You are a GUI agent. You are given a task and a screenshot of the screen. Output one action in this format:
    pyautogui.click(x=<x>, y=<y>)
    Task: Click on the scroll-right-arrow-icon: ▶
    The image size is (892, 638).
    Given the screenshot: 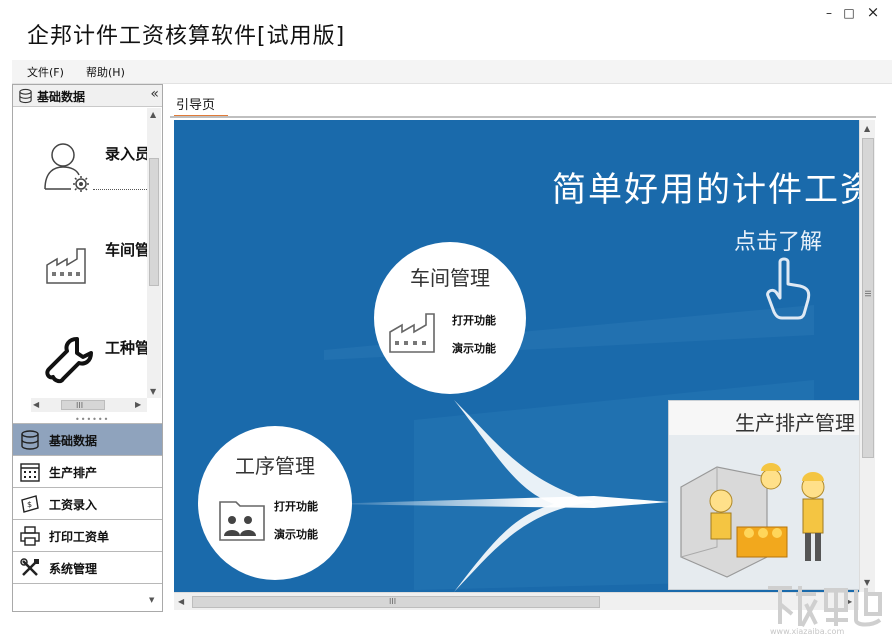 What is the action you would take?
    pyautogui.click(x=138, y=404)
    